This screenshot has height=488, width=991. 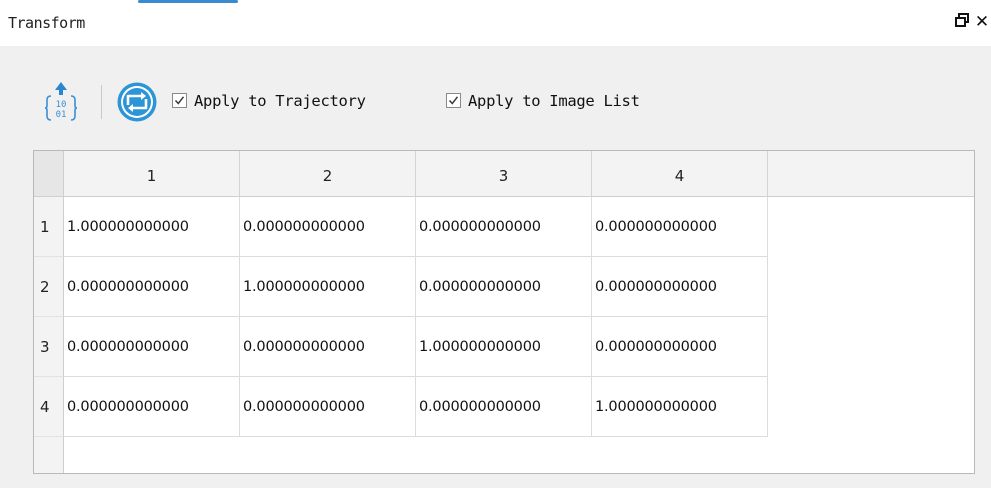 I want to click on refresh-icon, so click(x=137, y=102).